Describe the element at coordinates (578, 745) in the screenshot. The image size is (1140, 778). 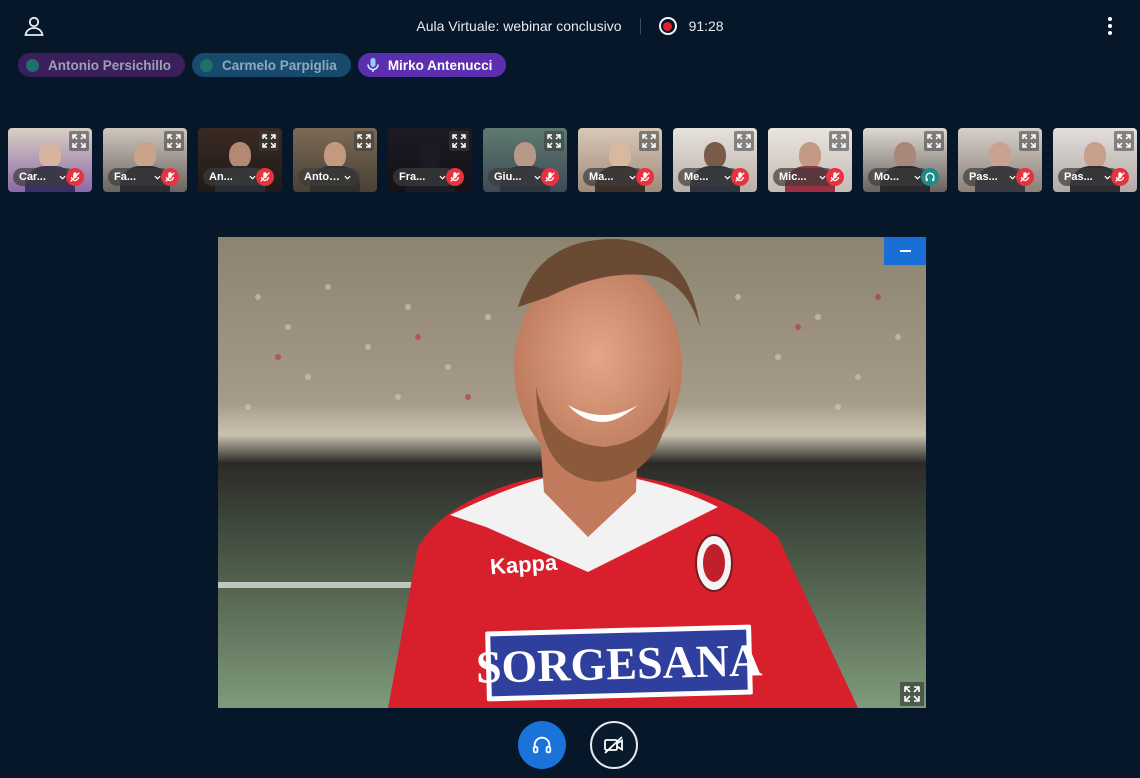
I see `media-controls` at that location.